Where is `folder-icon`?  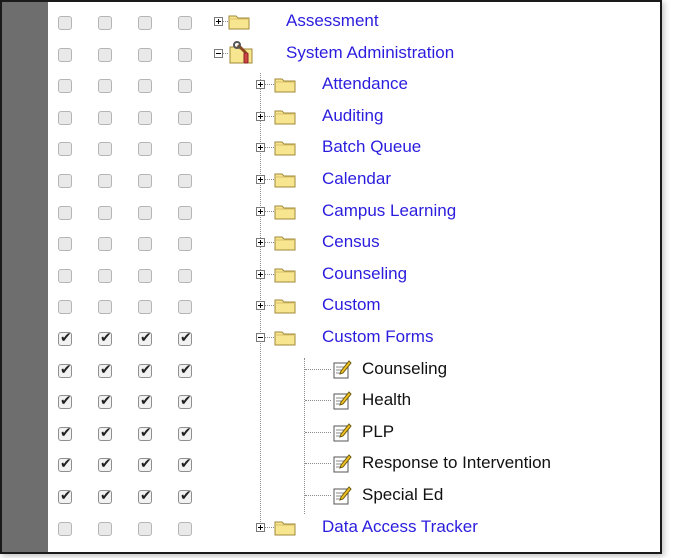
folder-icon is located at coordinates (285, 211).